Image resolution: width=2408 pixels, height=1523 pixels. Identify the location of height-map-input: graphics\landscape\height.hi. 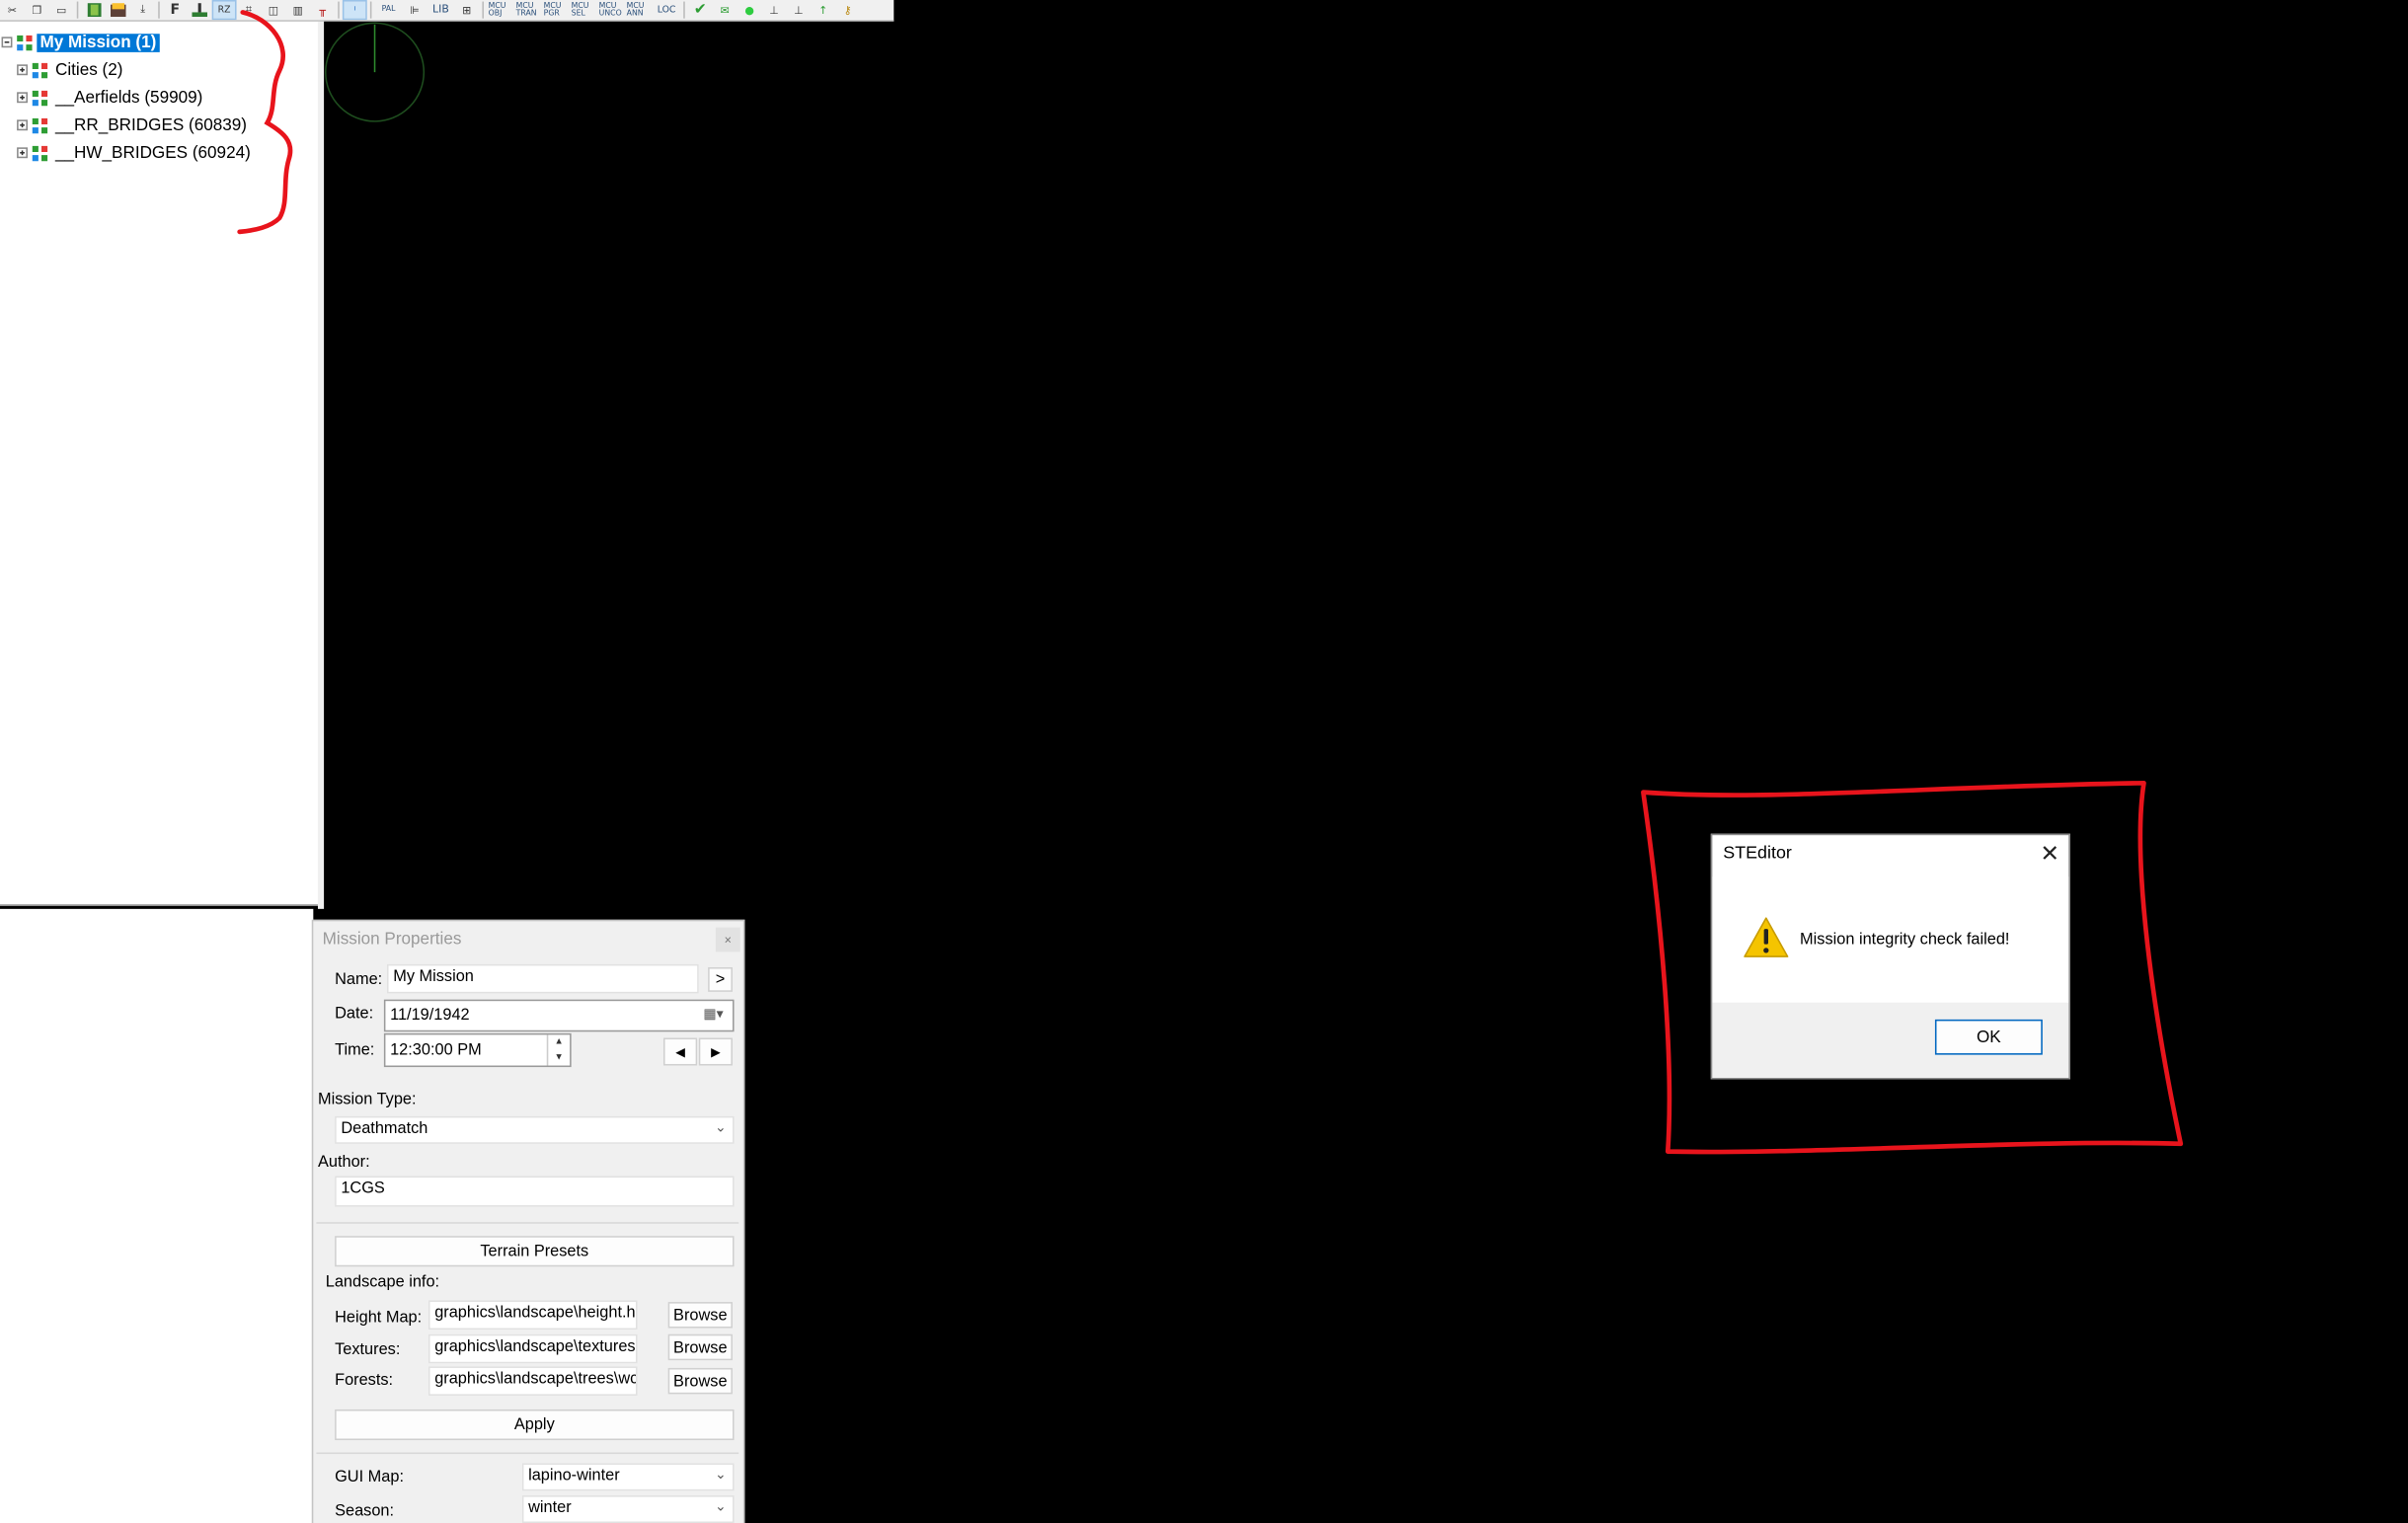
(532, 1315).